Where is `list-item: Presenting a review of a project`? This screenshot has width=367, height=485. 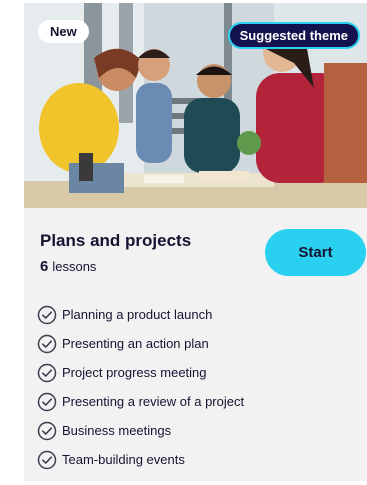
list-item: Presenting a review of a project is located at coordinates (140, 401).